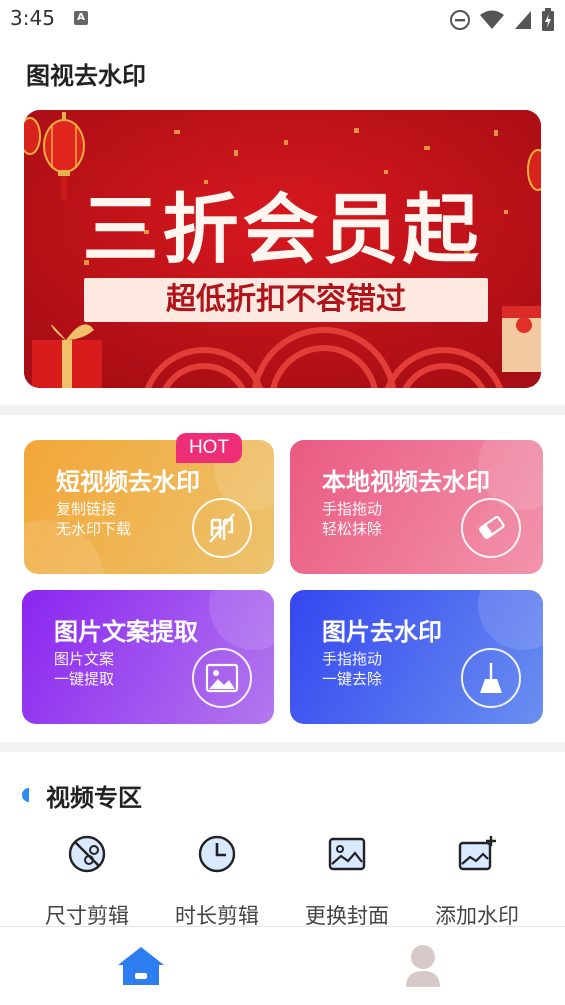 The image size is (565, 1005). Describe the element at coordinates (406, 482) in the screenshot. I see `card-title: 本地视频去水印` at that location.